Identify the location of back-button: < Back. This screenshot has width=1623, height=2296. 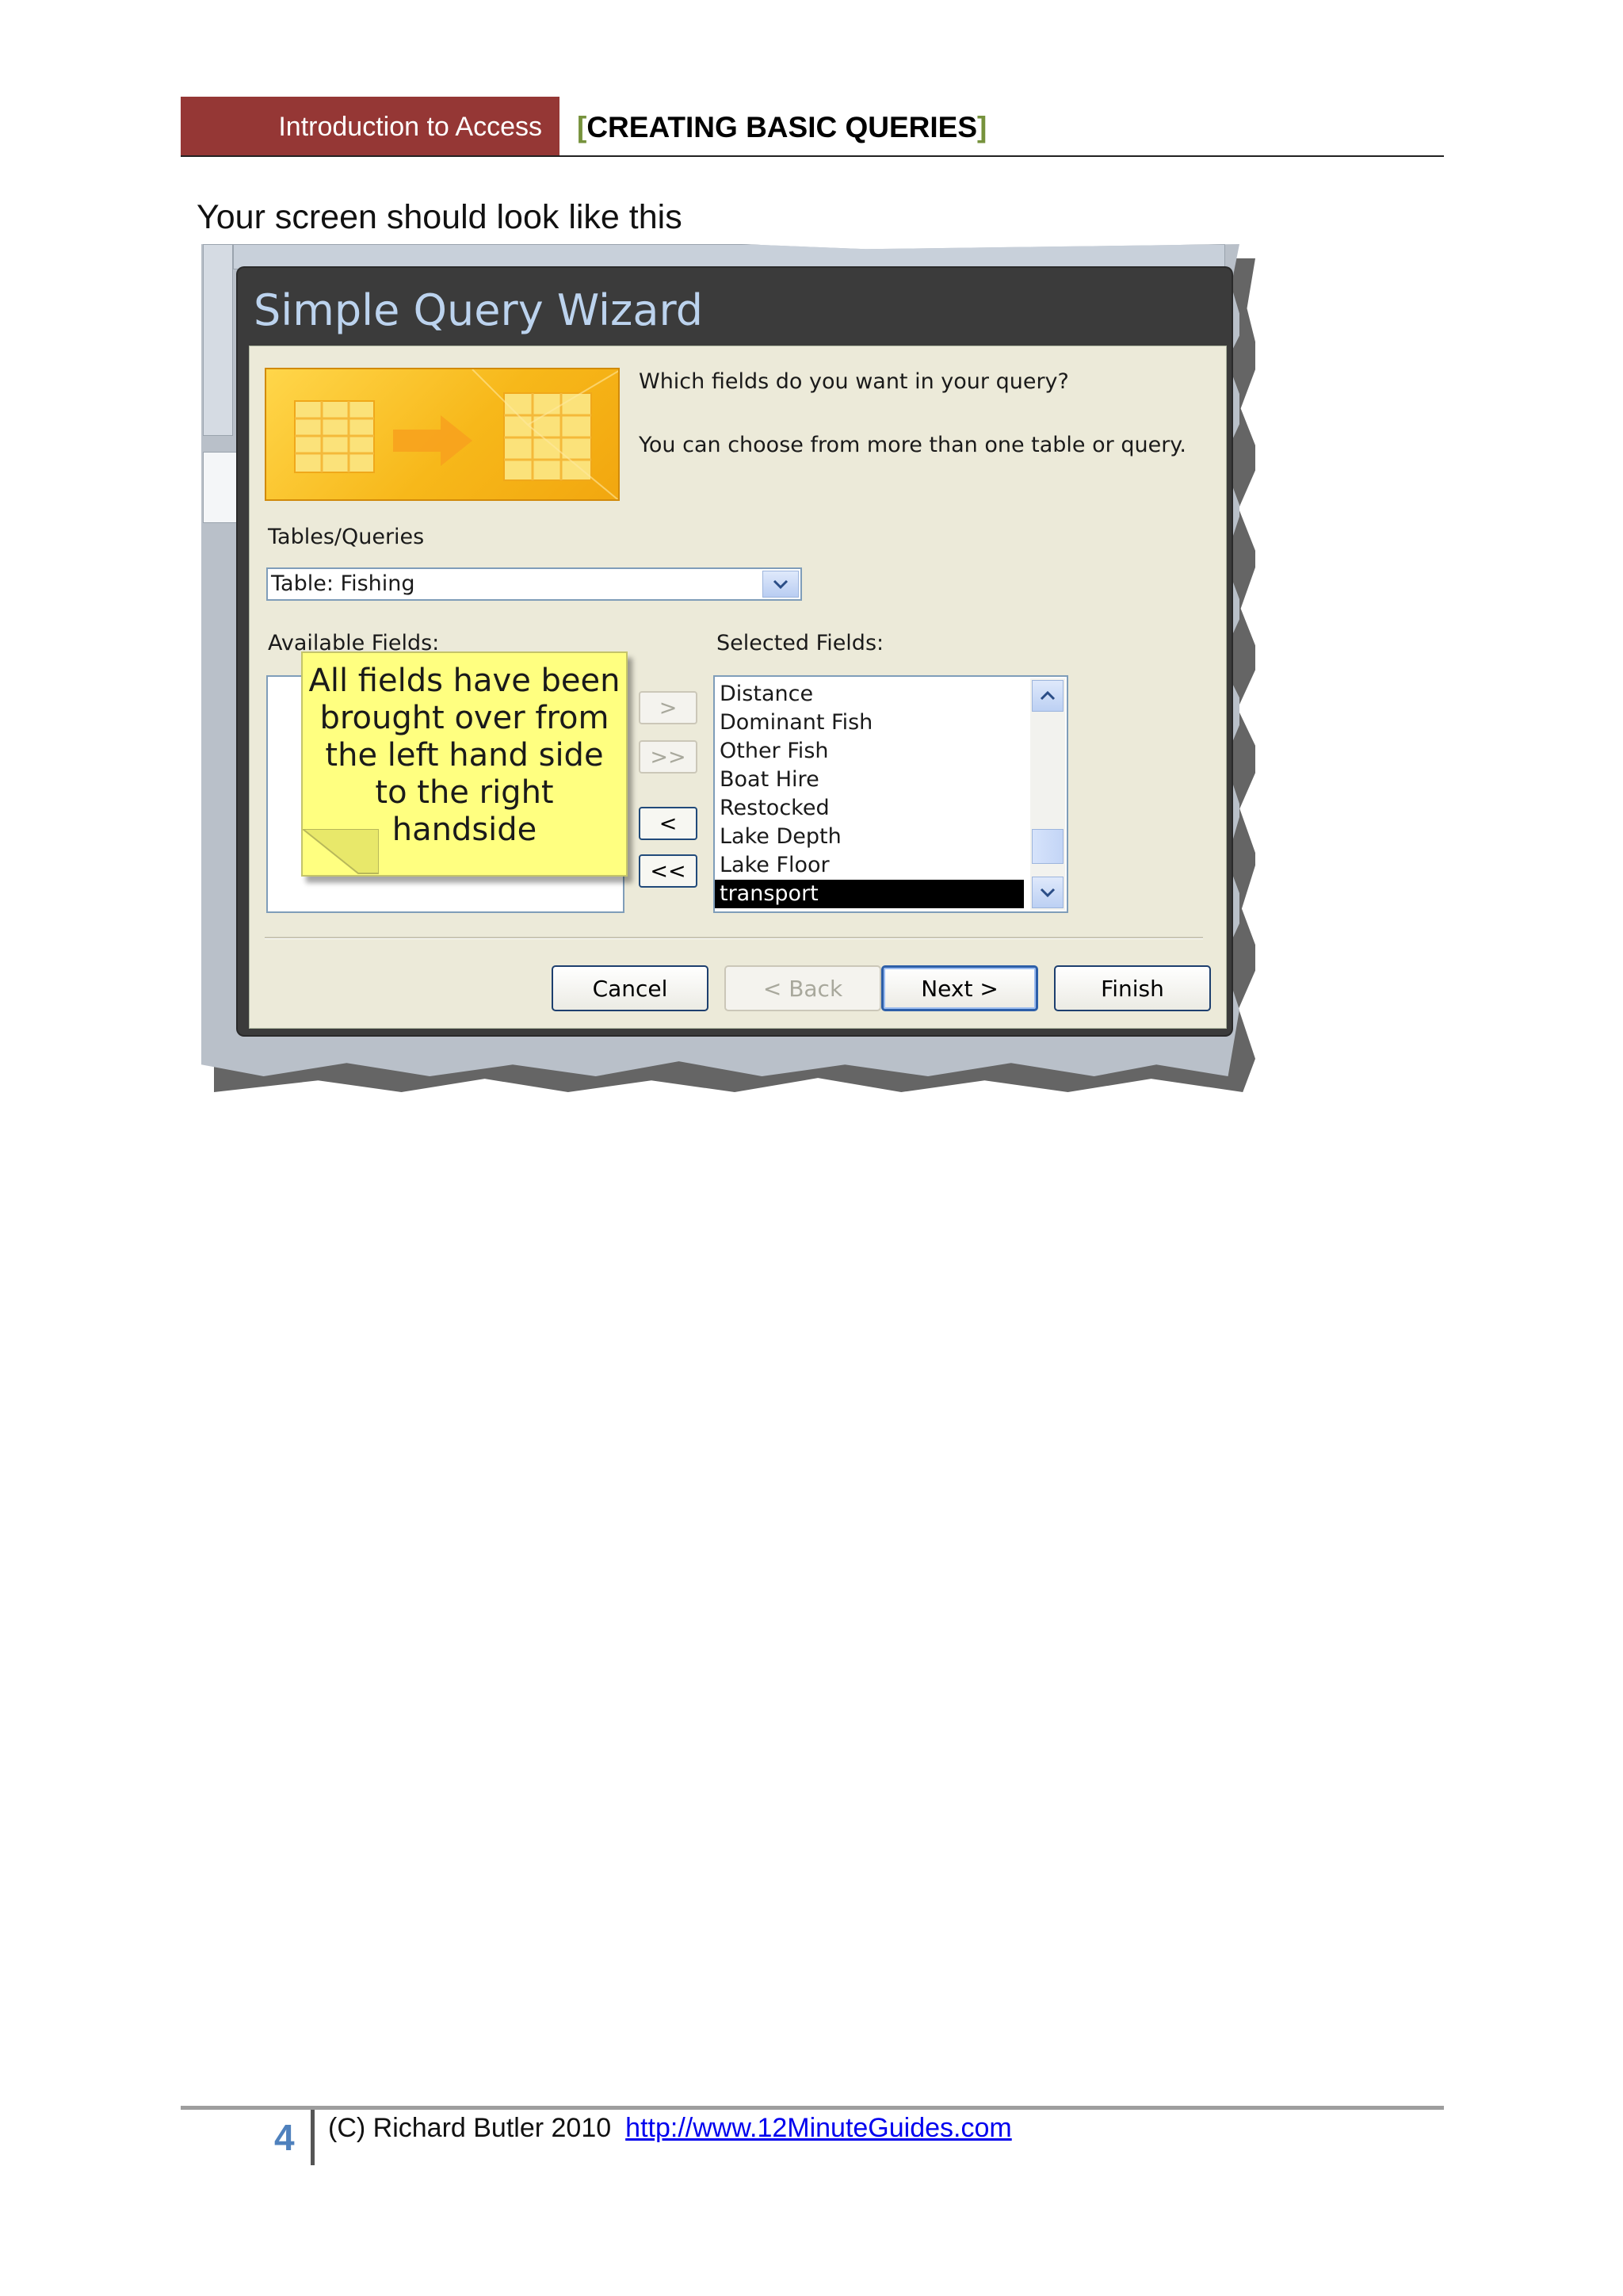
(803, 988).